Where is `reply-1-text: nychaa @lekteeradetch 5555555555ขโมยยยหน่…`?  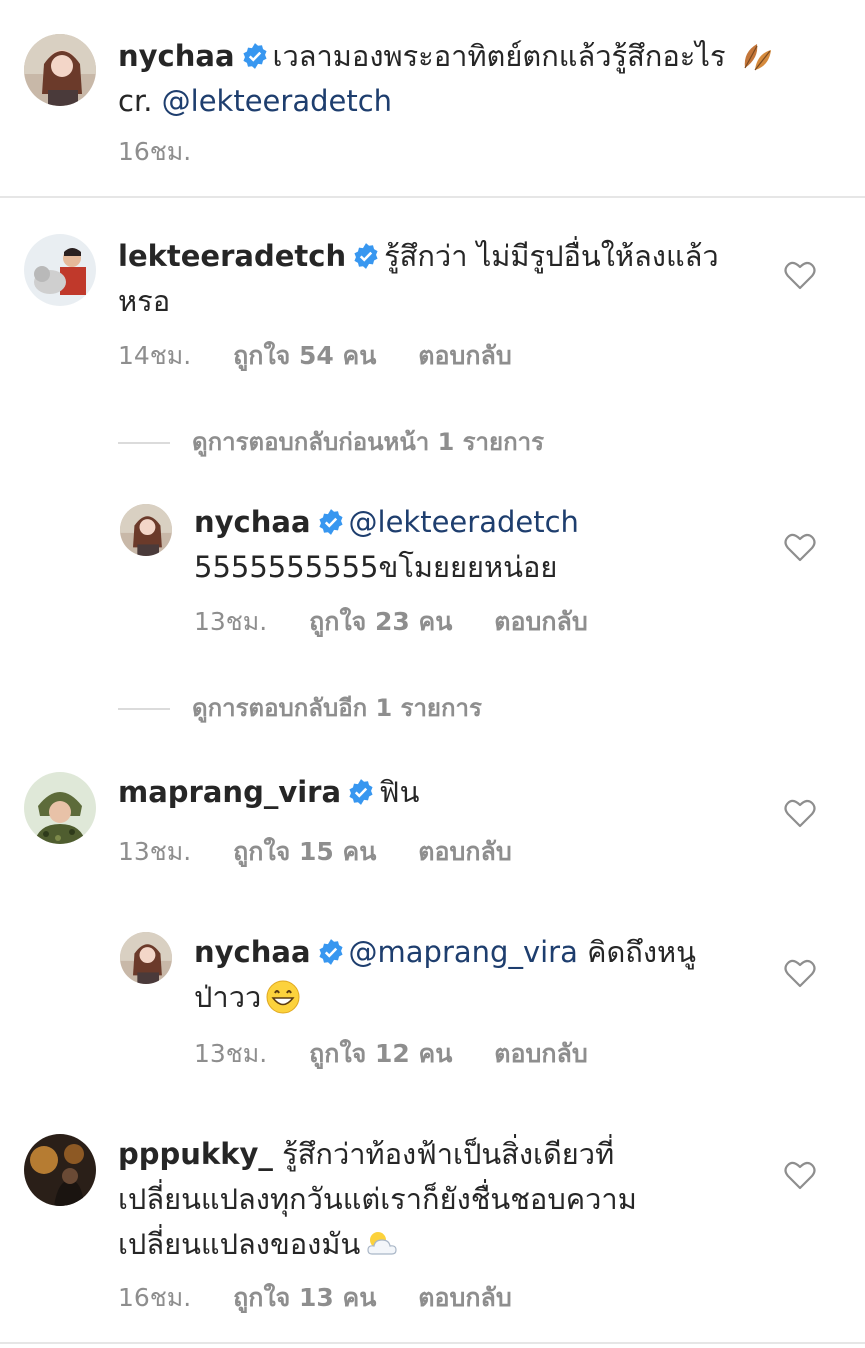 reply-1-text: nychaa @lekteeradetch 5555555555ขโมยยยหน่… is located at coordinates (474, 545).